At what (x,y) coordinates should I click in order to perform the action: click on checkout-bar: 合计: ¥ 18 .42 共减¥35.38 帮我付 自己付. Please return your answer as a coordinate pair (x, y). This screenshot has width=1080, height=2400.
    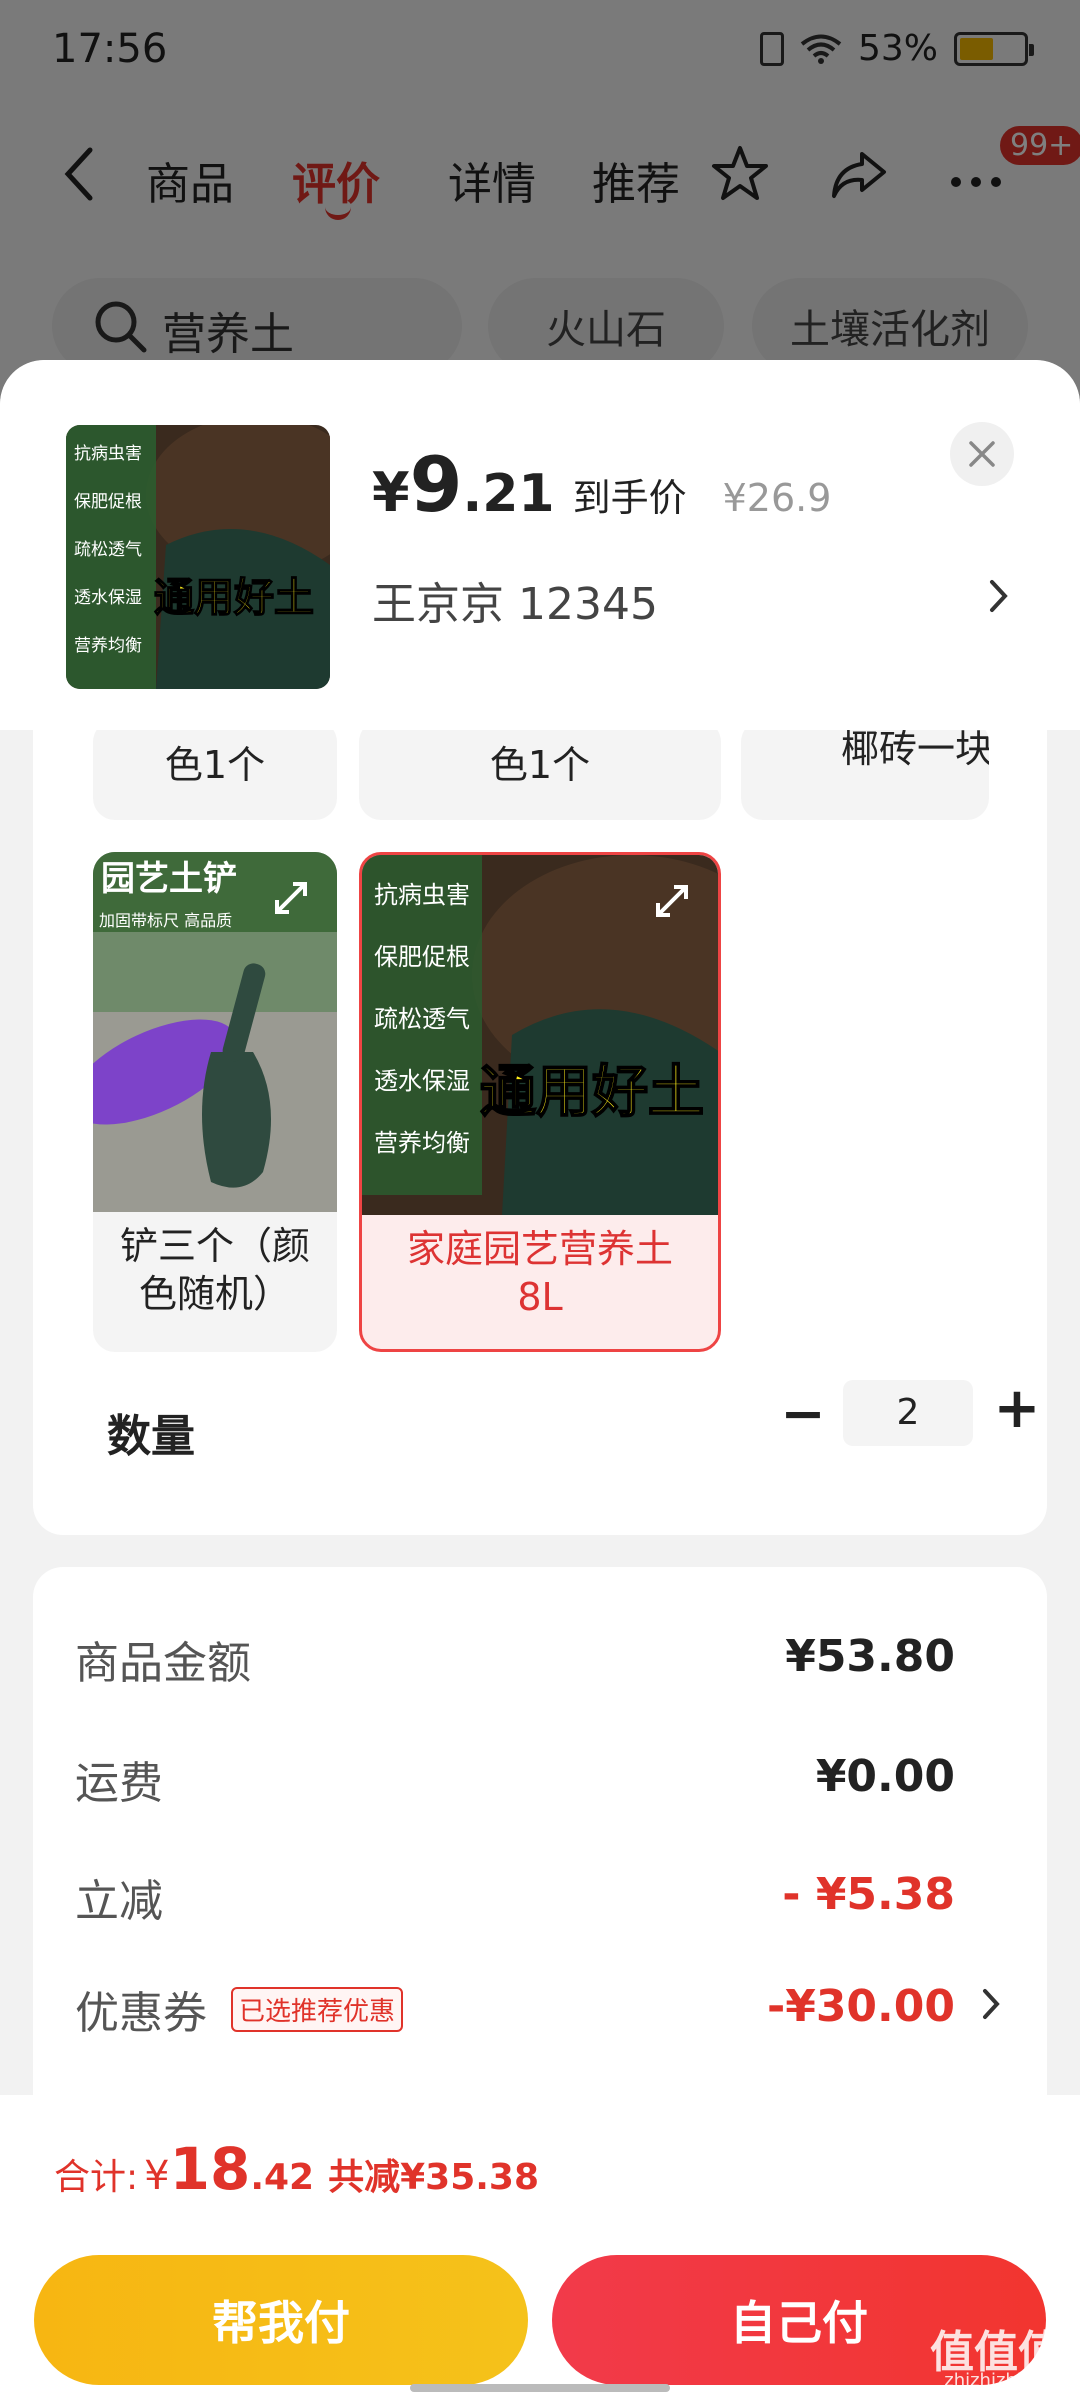
    Looking at the image, I should click on (540, 2247).